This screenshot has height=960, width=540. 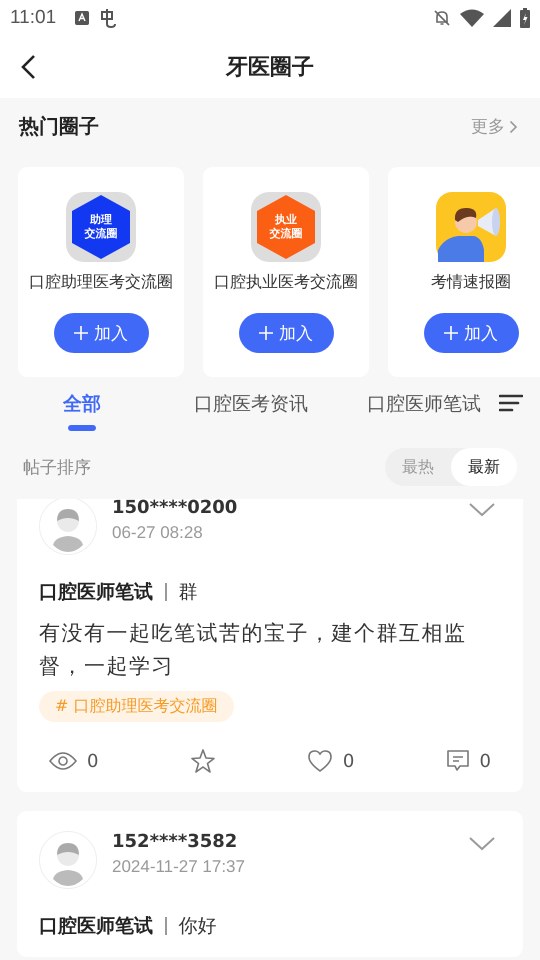 I want to click on post-time: 06-27 08:28, so click(x=158, y=533).